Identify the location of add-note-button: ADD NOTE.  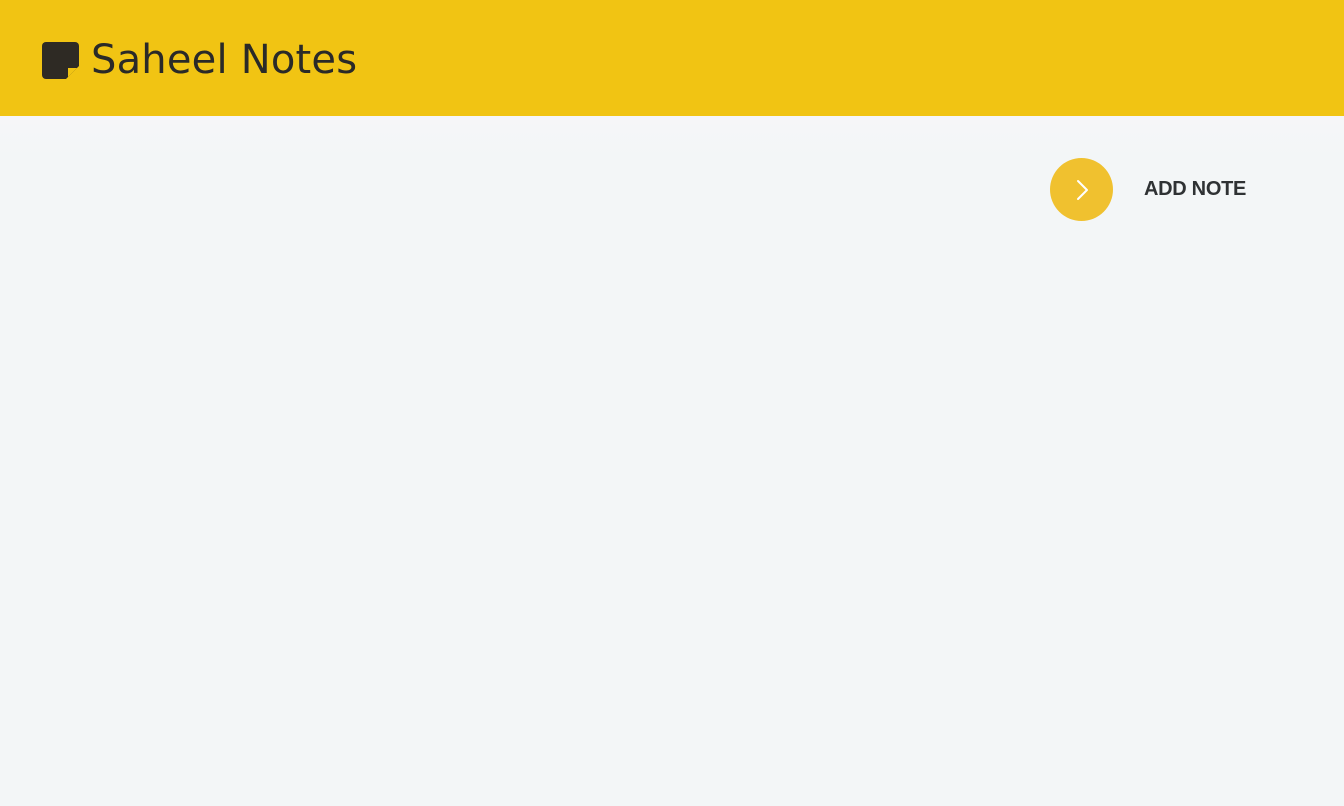
(1148, 189).